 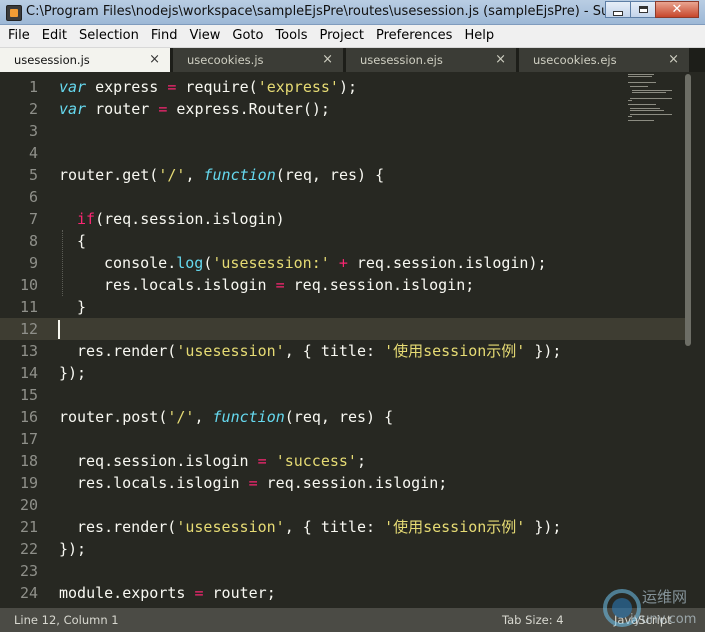 What do you see at coordinates (341, 36) in the screenshot?
I see `menu-project: Project` at bounding box center [341, 36].